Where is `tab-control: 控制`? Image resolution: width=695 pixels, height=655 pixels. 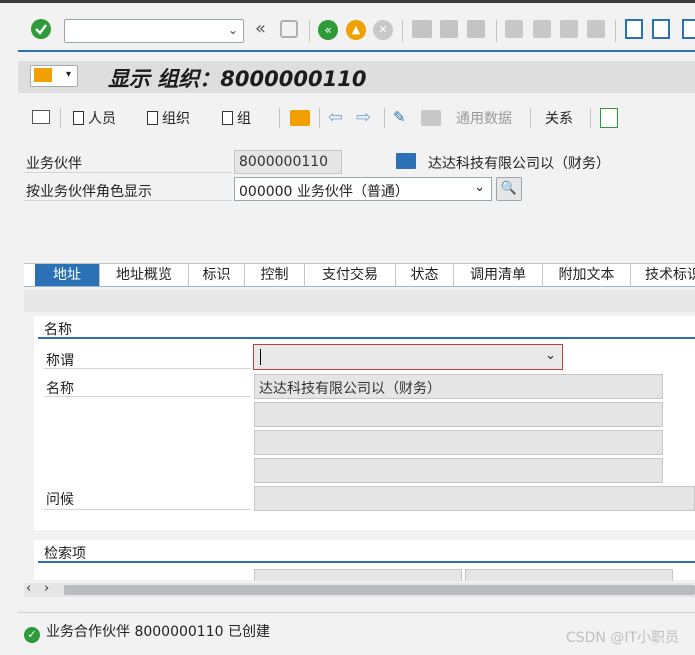
tab-control: 控制 is located at coordinates (275, 275).